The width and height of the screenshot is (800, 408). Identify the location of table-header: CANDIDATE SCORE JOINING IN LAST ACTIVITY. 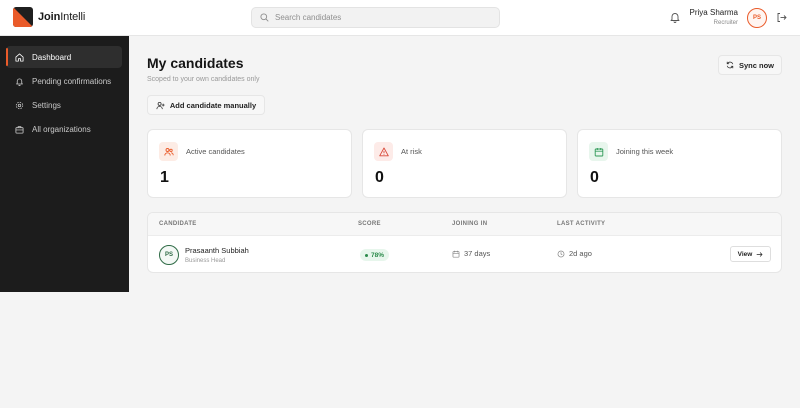
(464, 224).